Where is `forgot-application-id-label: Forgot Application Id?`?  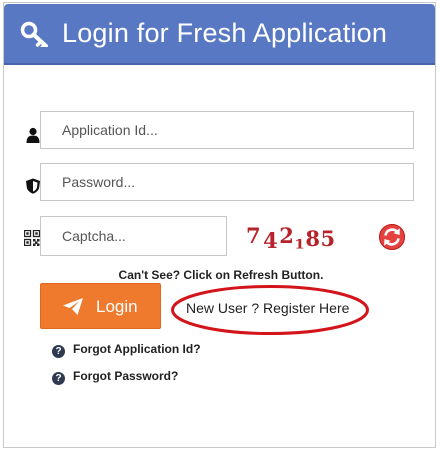
forgot-application-id-label: Forgot Application Id? is located at coordinates (137, 349).